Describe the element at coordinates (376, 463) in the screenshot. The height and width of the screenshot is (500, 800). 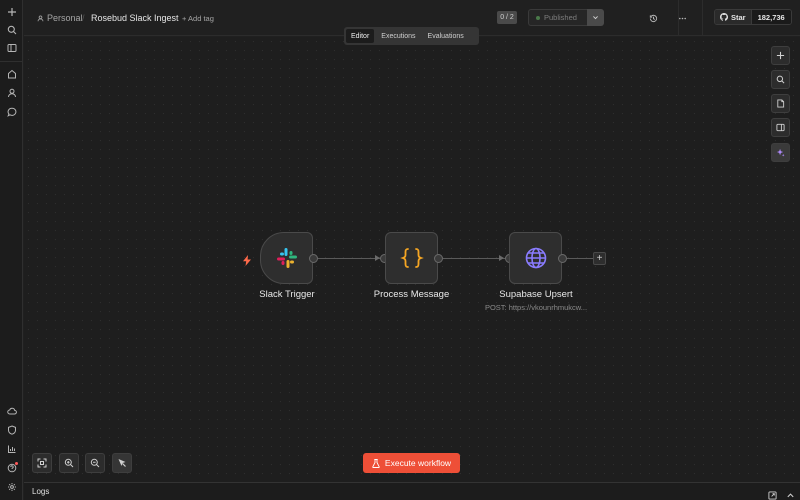
I see `flask-icon` at that location.